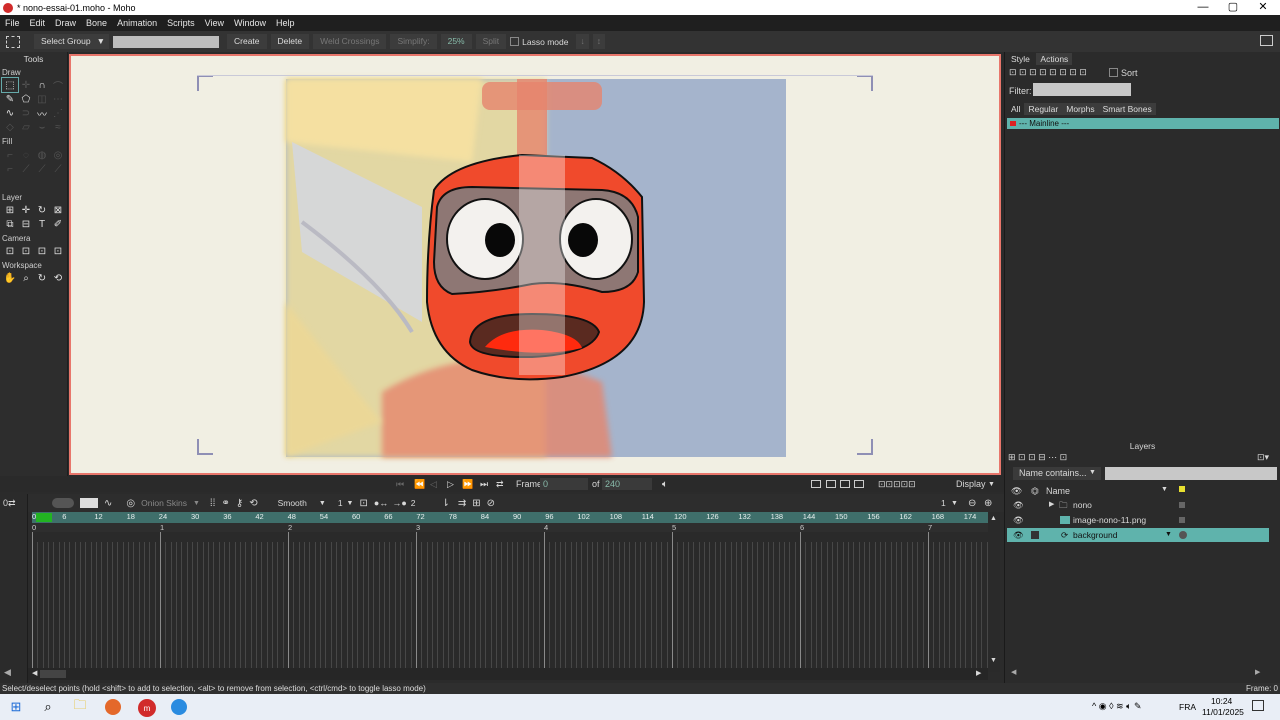 The width and height of the screenshot is (1280, 720). Describe the element at coordinates (225, 503) in the screenshot. I see `bone-key-icon: ⚭` at that location.